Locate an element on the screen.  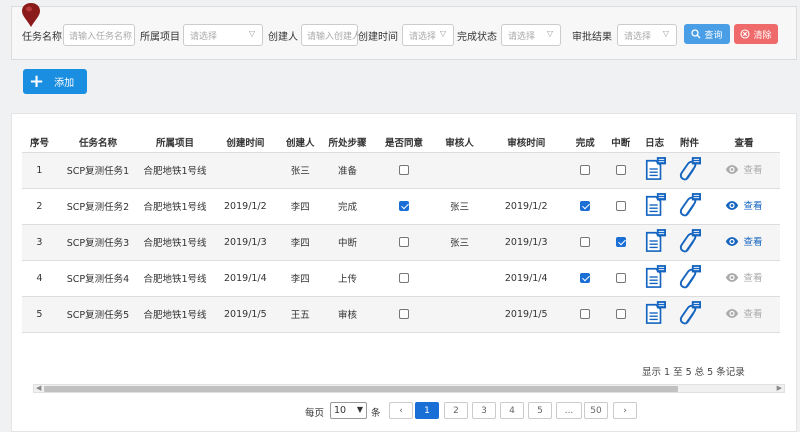
table-cell: 3 is located at coordinates (39, 241).